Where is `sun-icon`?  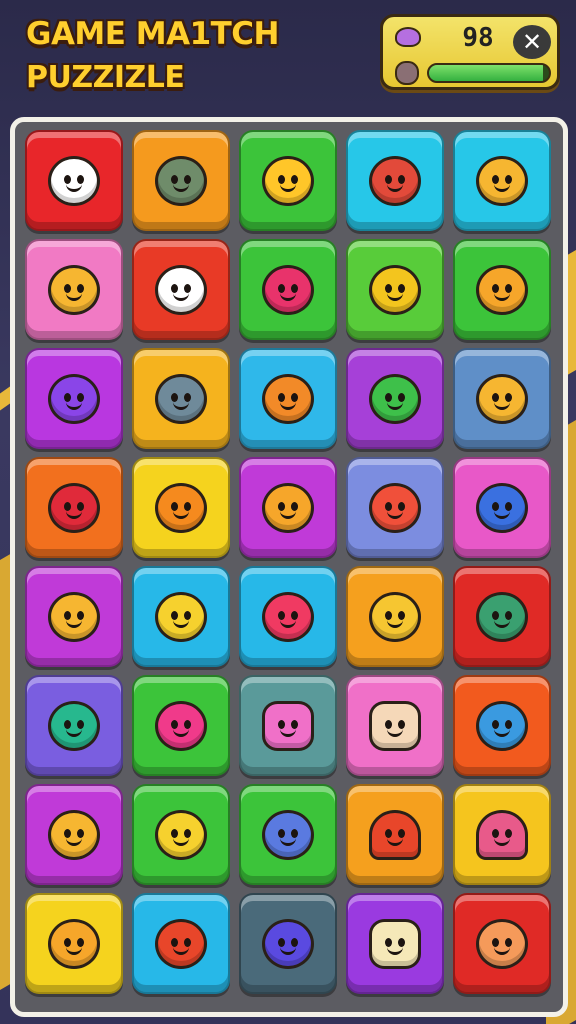
sun-icon is located at coordinates (502, 289).